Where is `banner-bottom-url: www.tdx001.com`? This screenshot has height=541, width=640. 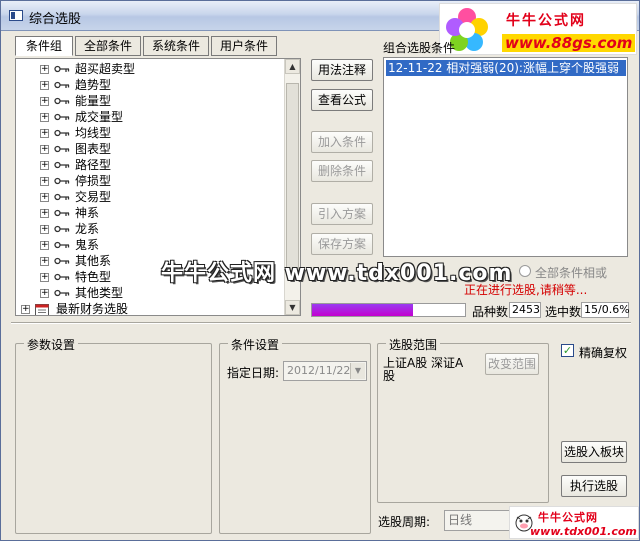
banner-bottom-url: www.tdx001.com is located at coordinates (583, 531).